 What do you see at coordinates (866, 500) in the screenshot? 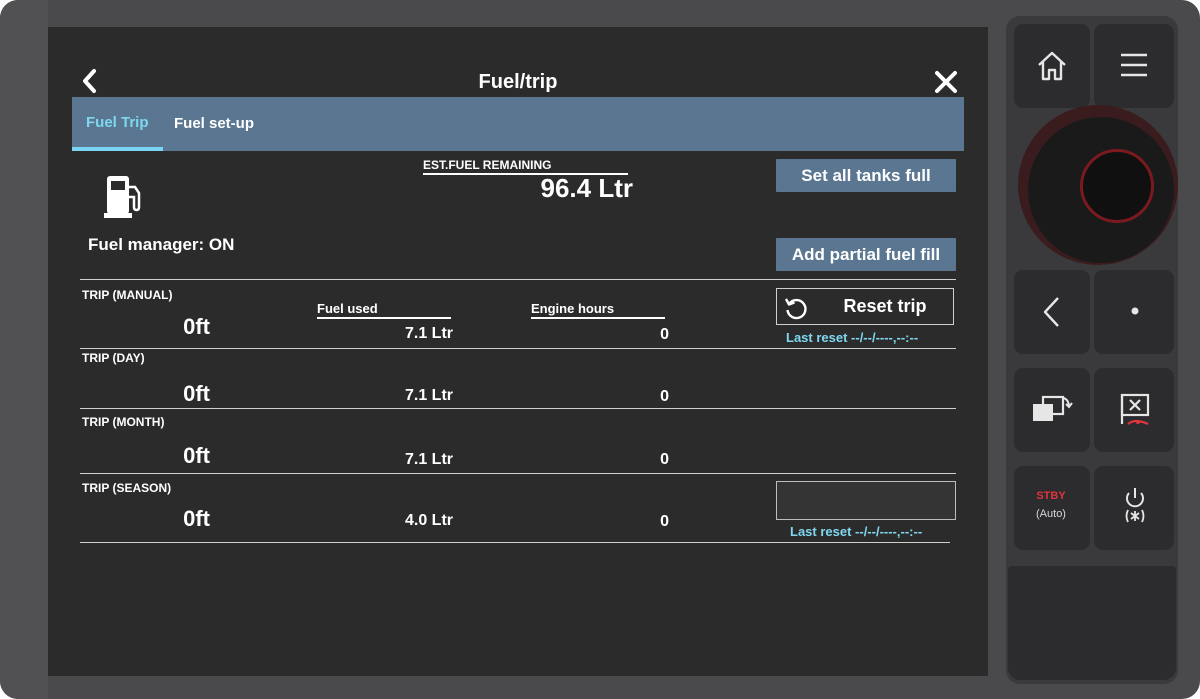
I see `season-reset-button` at bounding box center [866, 500].